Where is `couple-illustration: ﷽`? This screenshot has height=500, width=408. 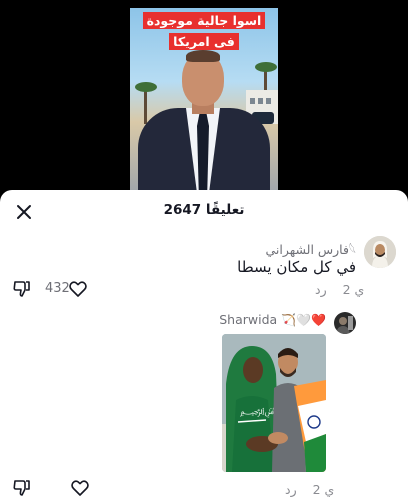 couple-illustration: ﷽ is located at coordinates (274, 403).